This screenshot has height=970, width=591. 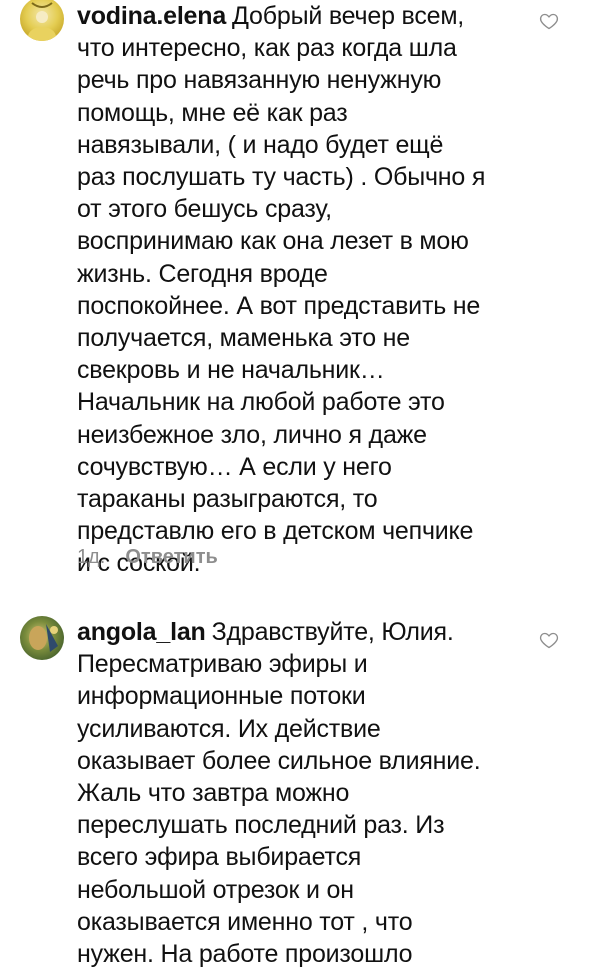 What do you see at coordinates (332, 632) in the screenshot?
I see `comment-line: Здравствуйте, Юлия.` at bounding box center [332, 632].